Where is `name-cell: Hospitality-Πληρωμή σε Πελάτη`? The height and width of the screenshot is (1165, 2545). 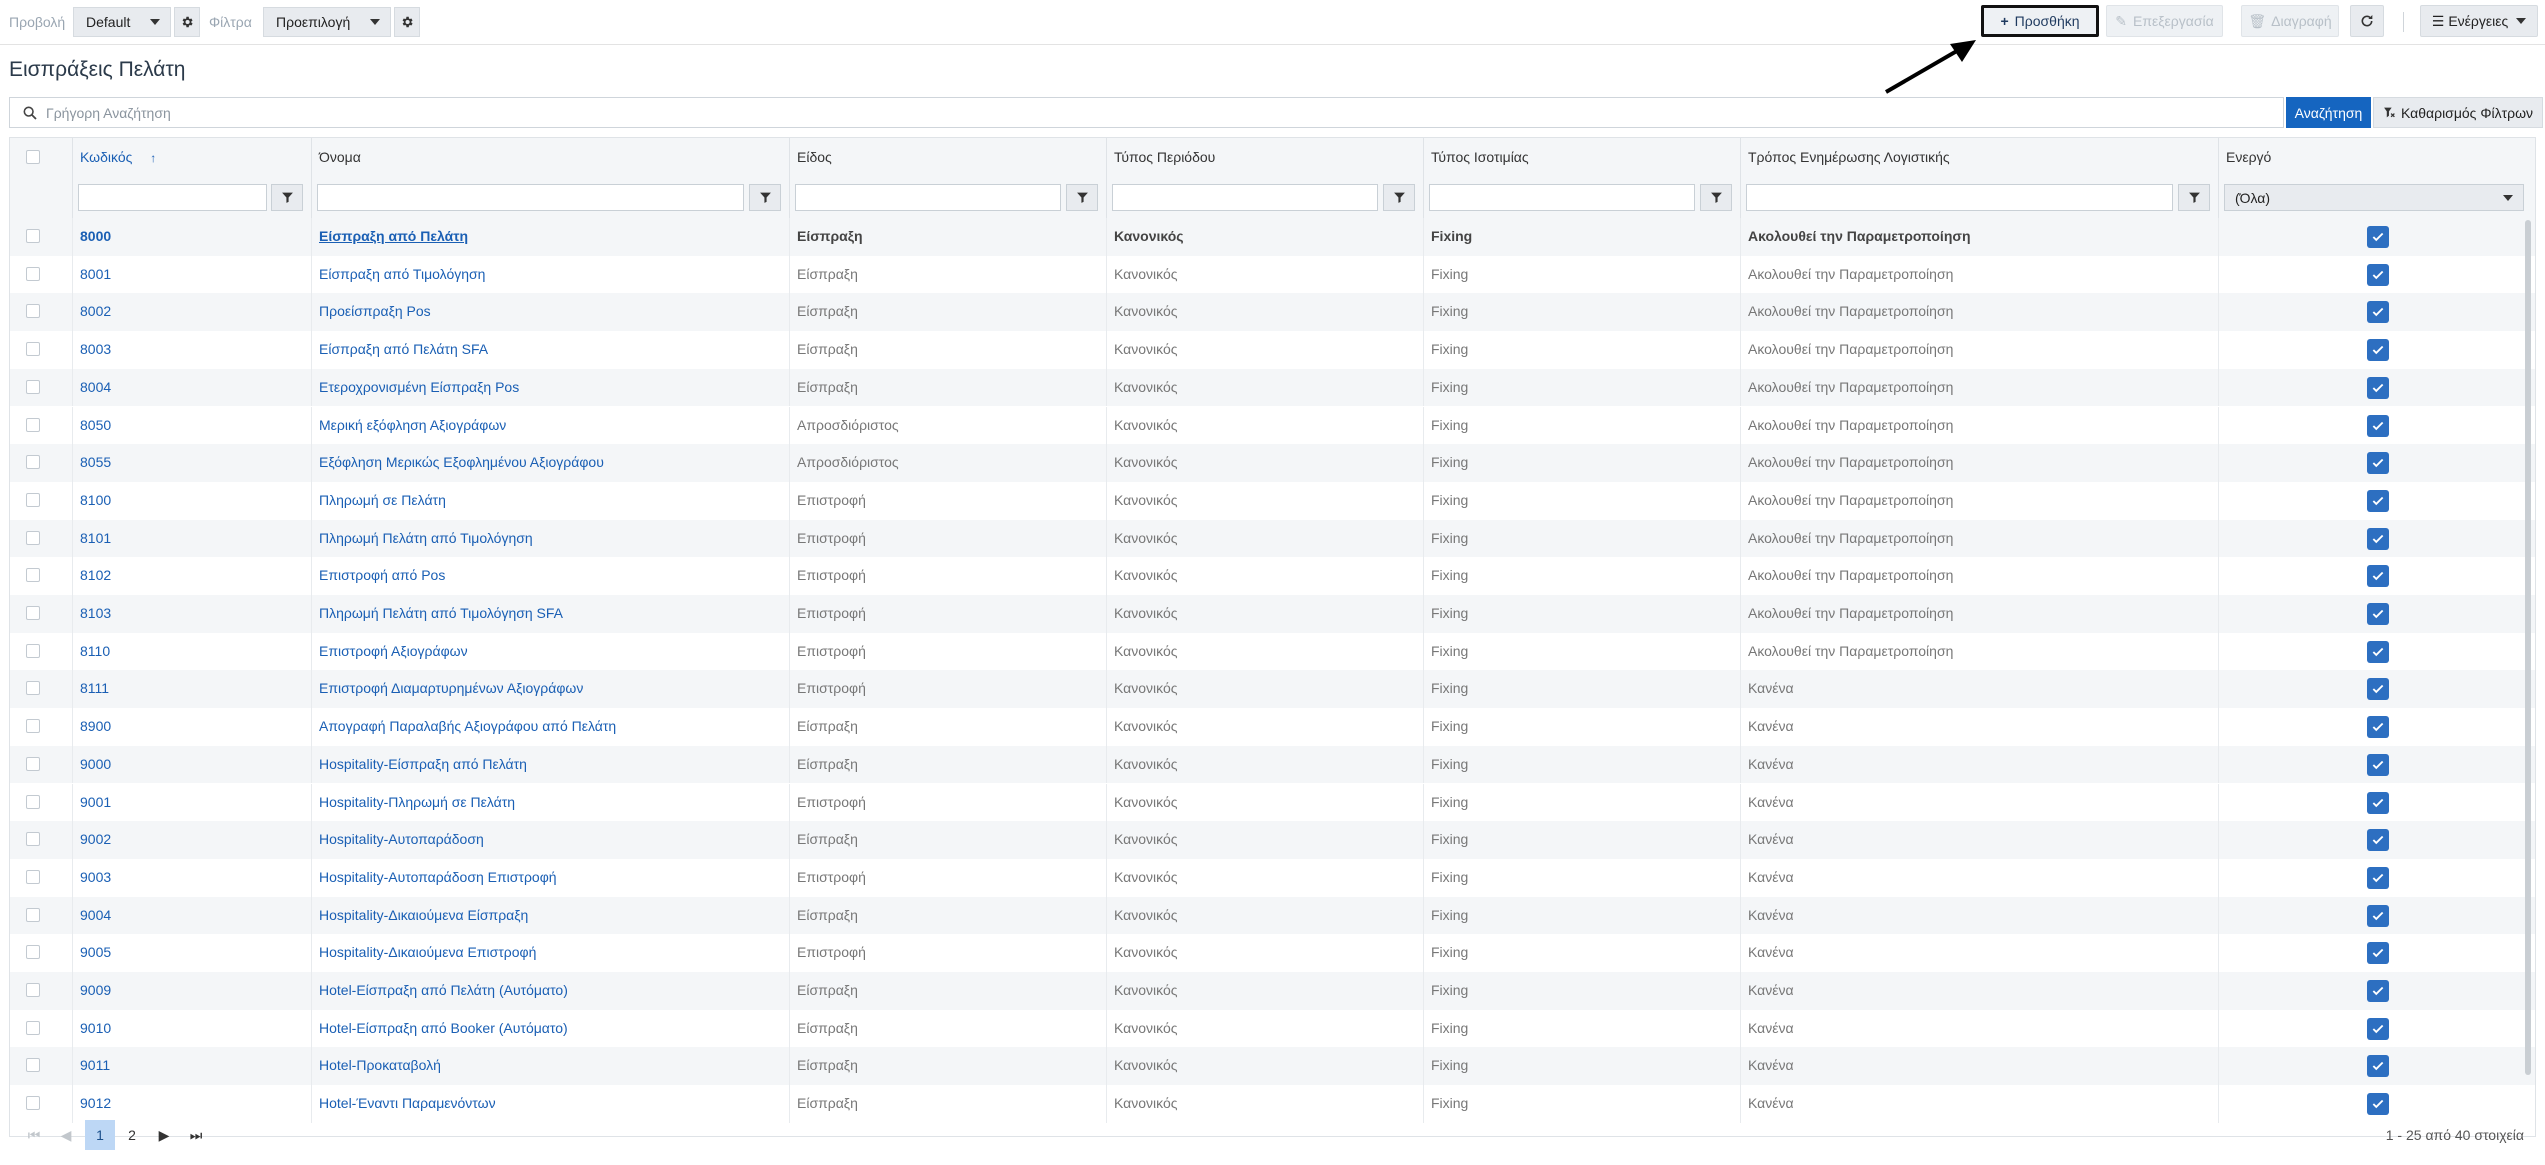 name-cell: Hospitality-Πληρωμή σε Πελάτη is located at coordinates (551, 802).